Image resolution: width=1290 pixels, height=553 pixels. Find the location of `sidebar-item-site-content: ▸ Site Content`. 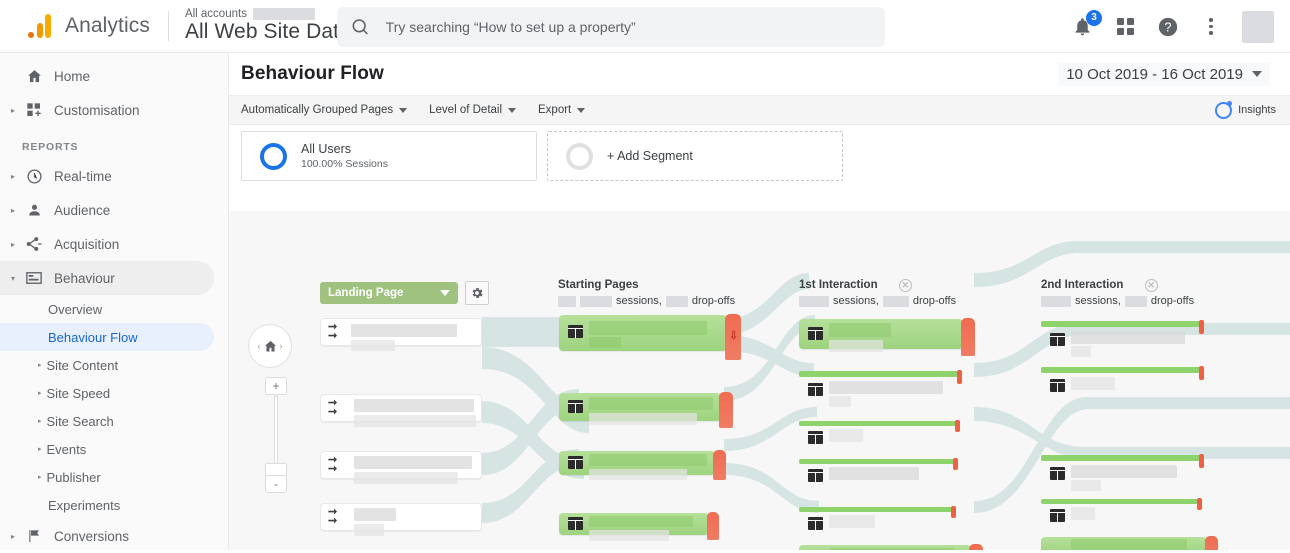

sidebar-item-site-content: ▸ Site Content is located at coordinates (114, 365).